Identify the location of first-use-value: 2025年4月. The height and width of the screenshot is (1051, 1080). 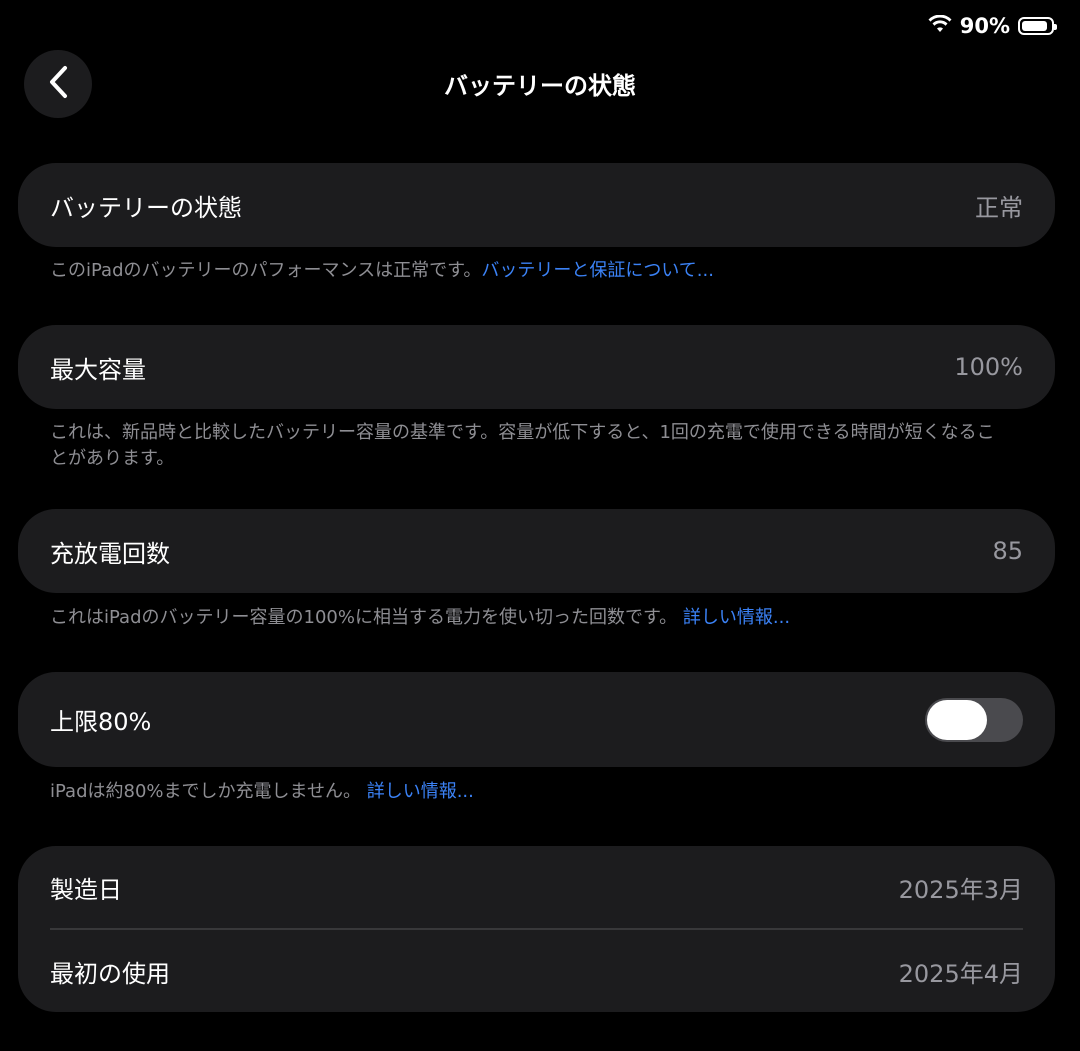
(960, 973).